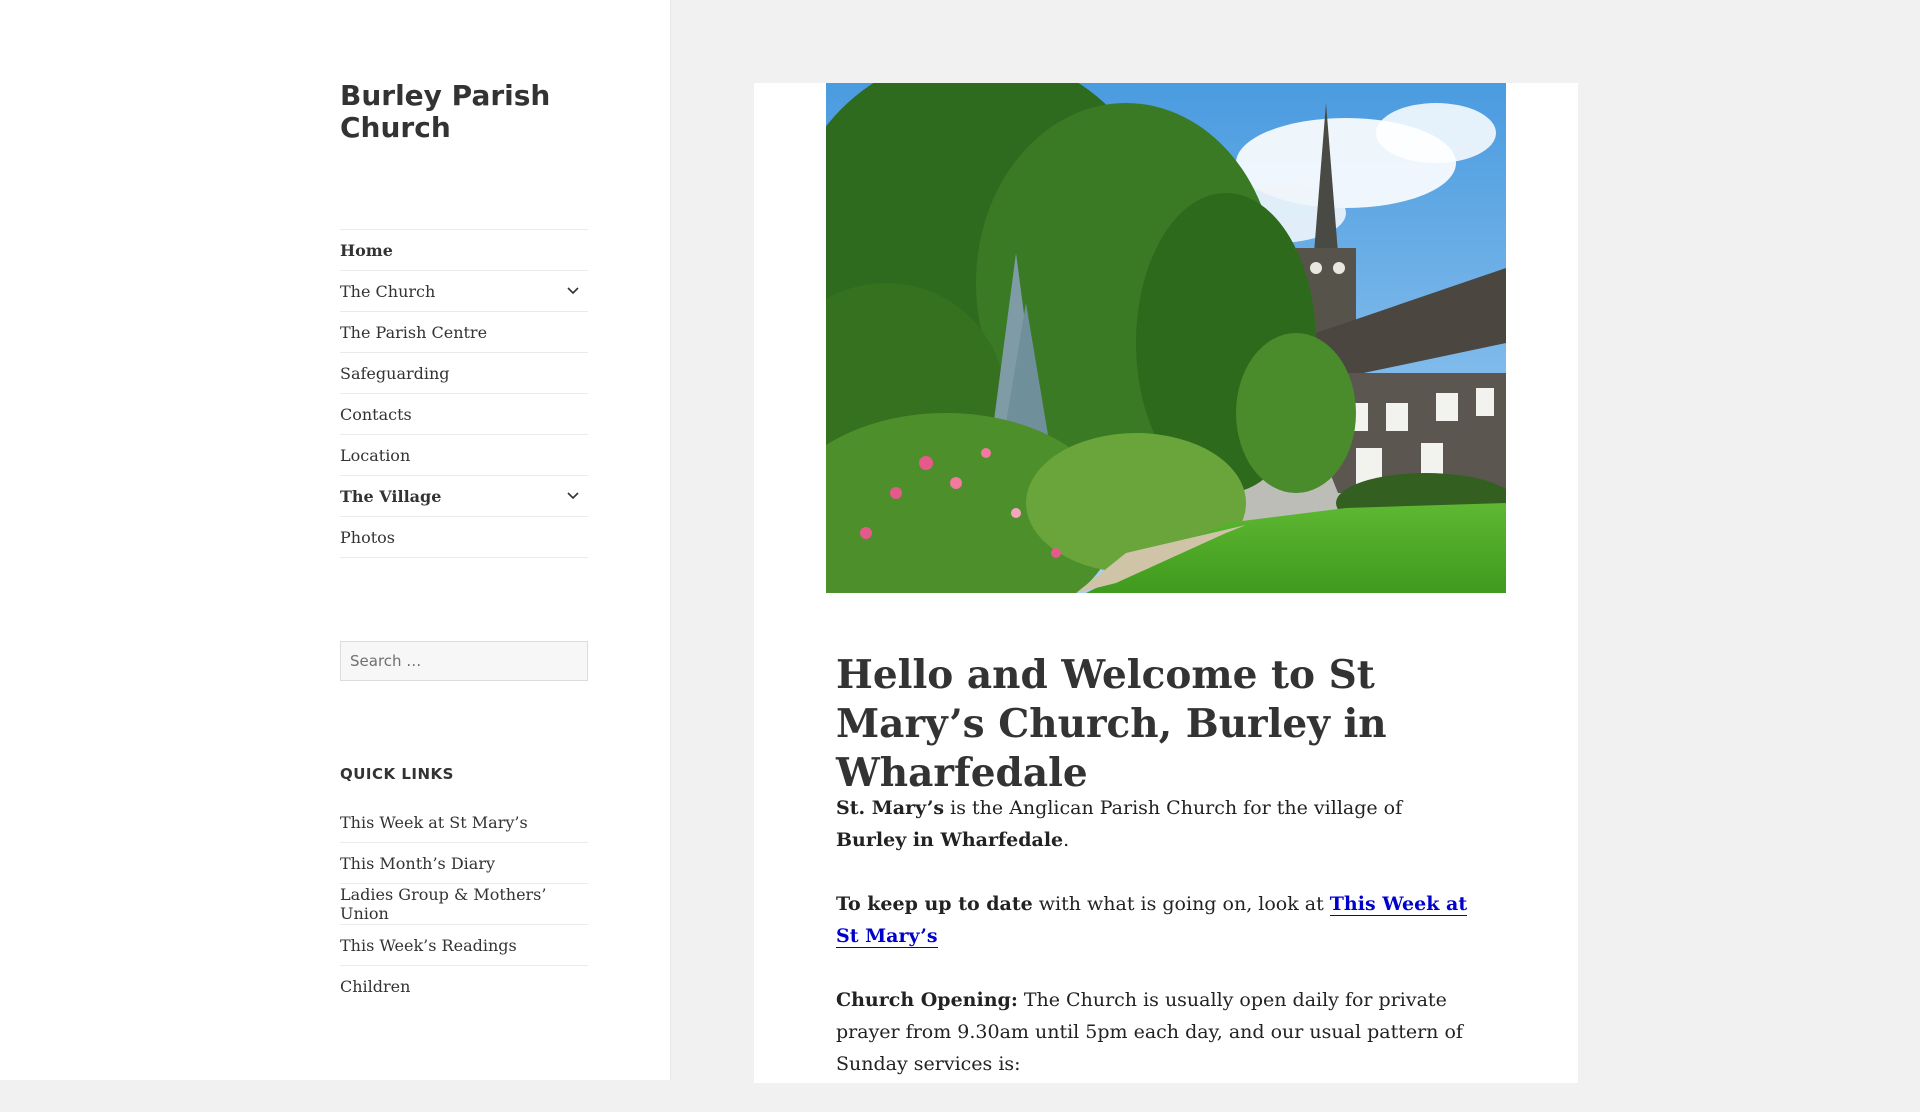 This screenshot has height=1112, width=1920. I want to click on nav-item-photos: Photos, so click(464, 537).